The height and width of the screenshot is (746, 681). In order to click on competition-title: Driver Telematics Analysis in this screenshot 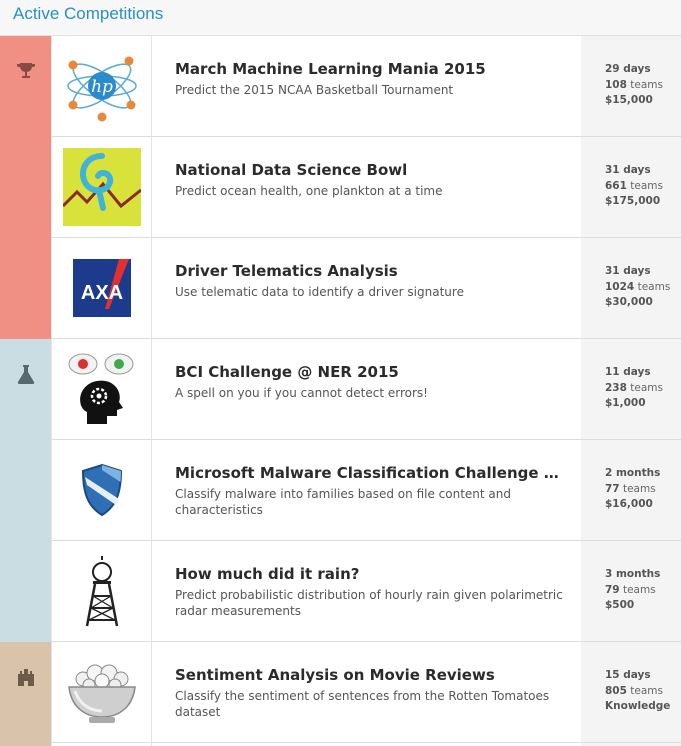, I will do `click(370, 271)`.